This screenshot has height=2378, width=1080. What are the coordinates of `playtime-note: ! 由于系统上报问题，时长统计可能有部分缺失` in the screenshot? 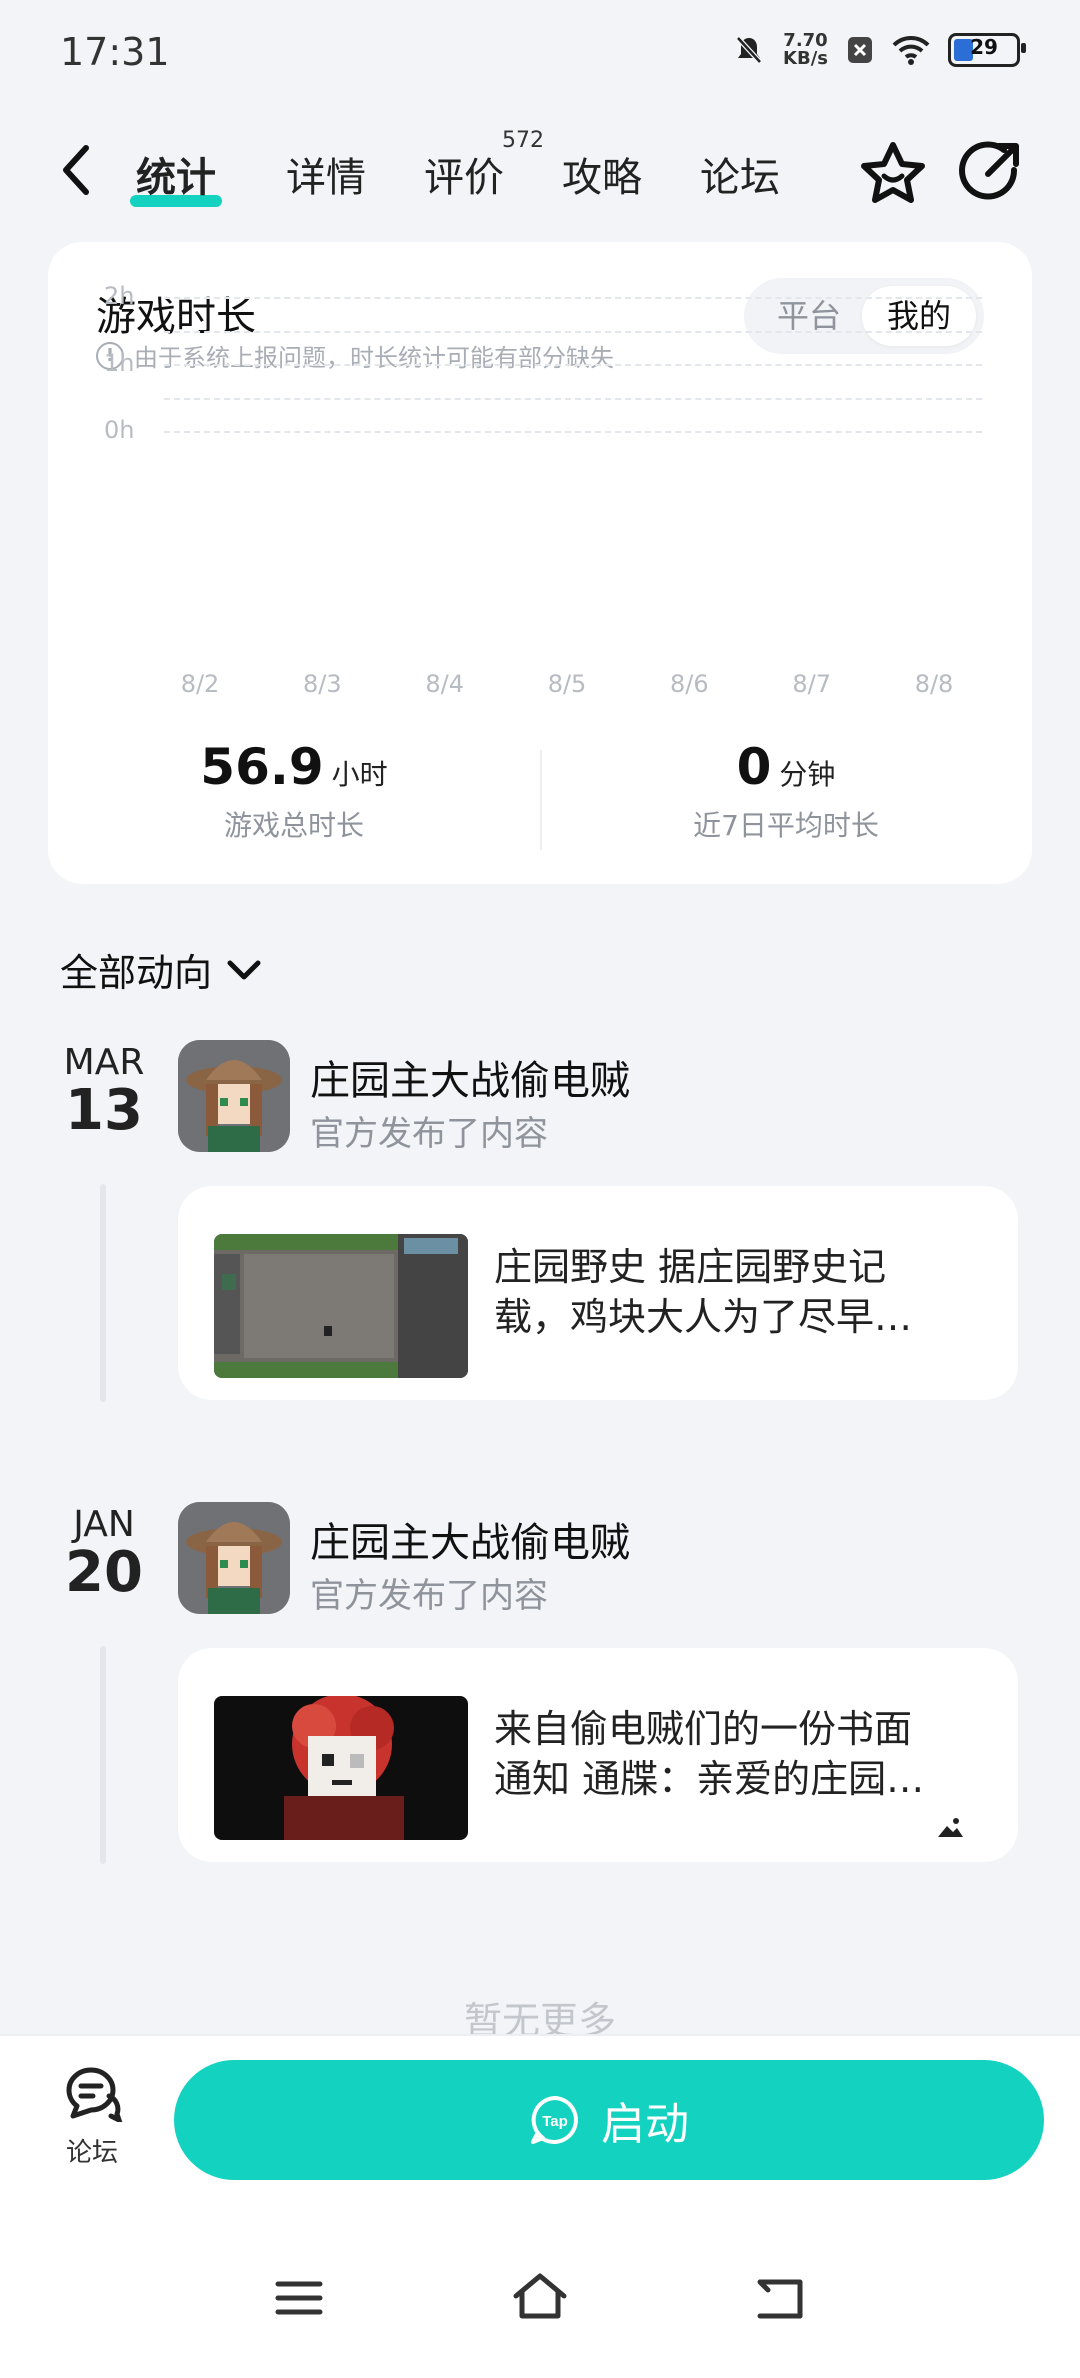 It's located at (355, 355).